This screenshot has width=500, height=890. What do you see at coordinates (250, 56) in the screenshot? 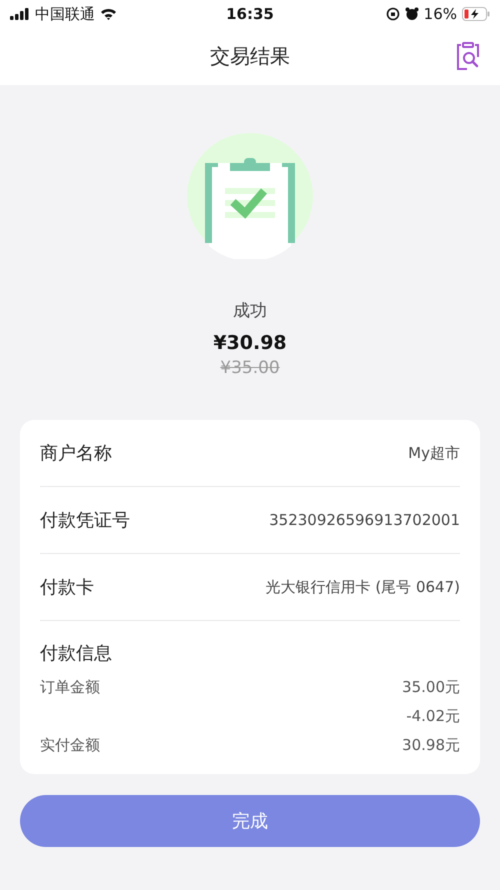
I see `page-title: 交易结果` at bounding box center [250, 56].